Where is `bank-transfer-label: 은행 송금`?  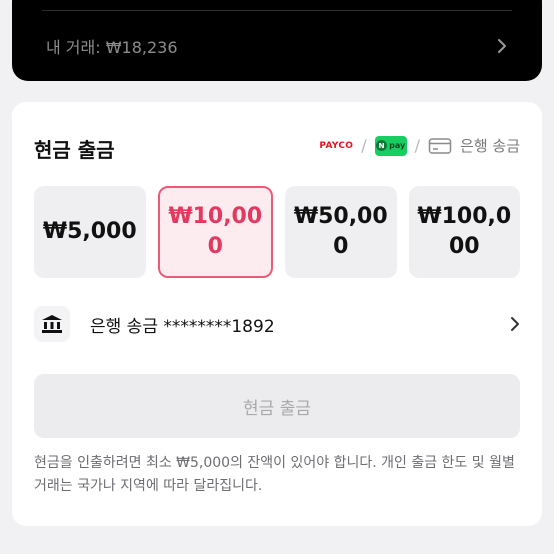 bank-transfer-label: 은행 송금 is located at coordinates (490, 146).